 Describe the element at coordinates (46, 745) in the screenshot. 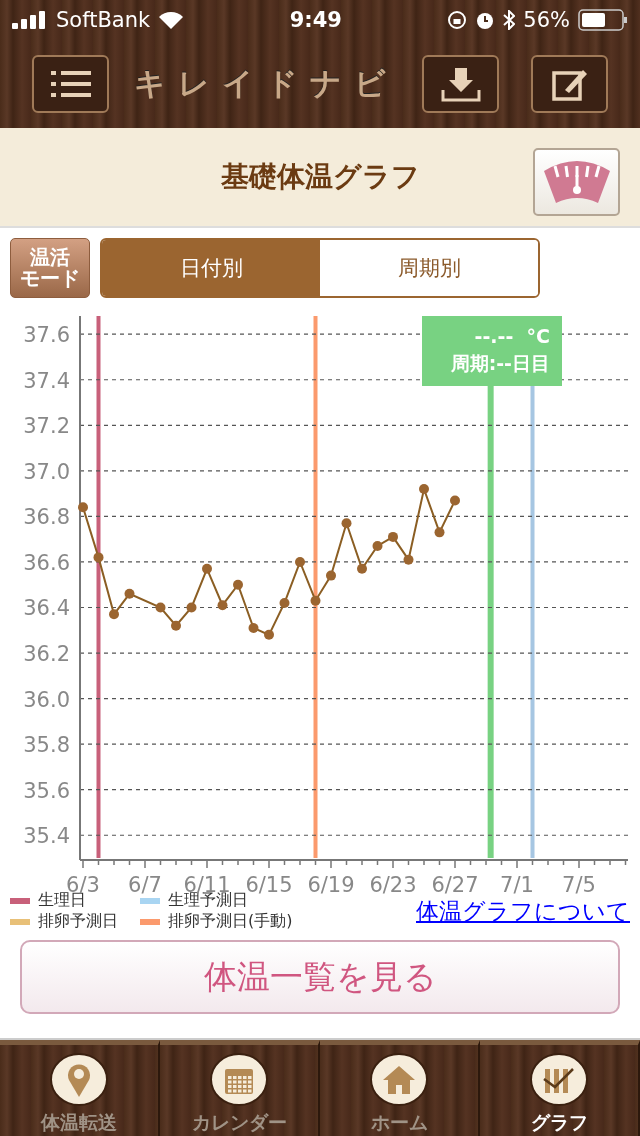

I see `y-axis-label: 35.8` at that location.